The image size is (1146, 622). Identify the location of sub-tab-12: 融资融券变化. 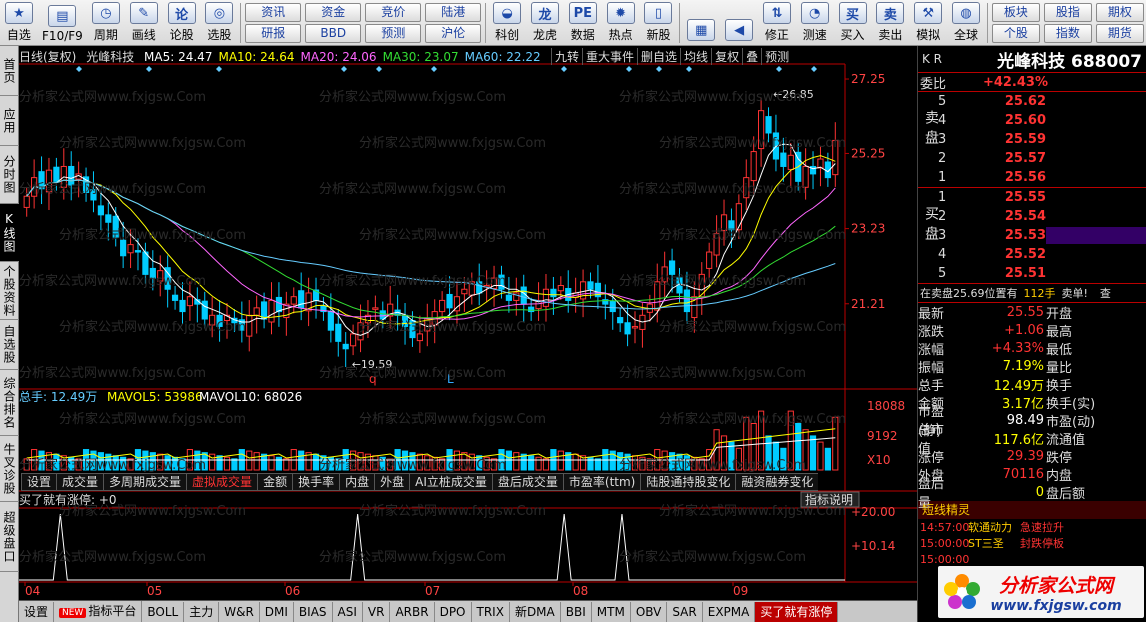
(777, 482).